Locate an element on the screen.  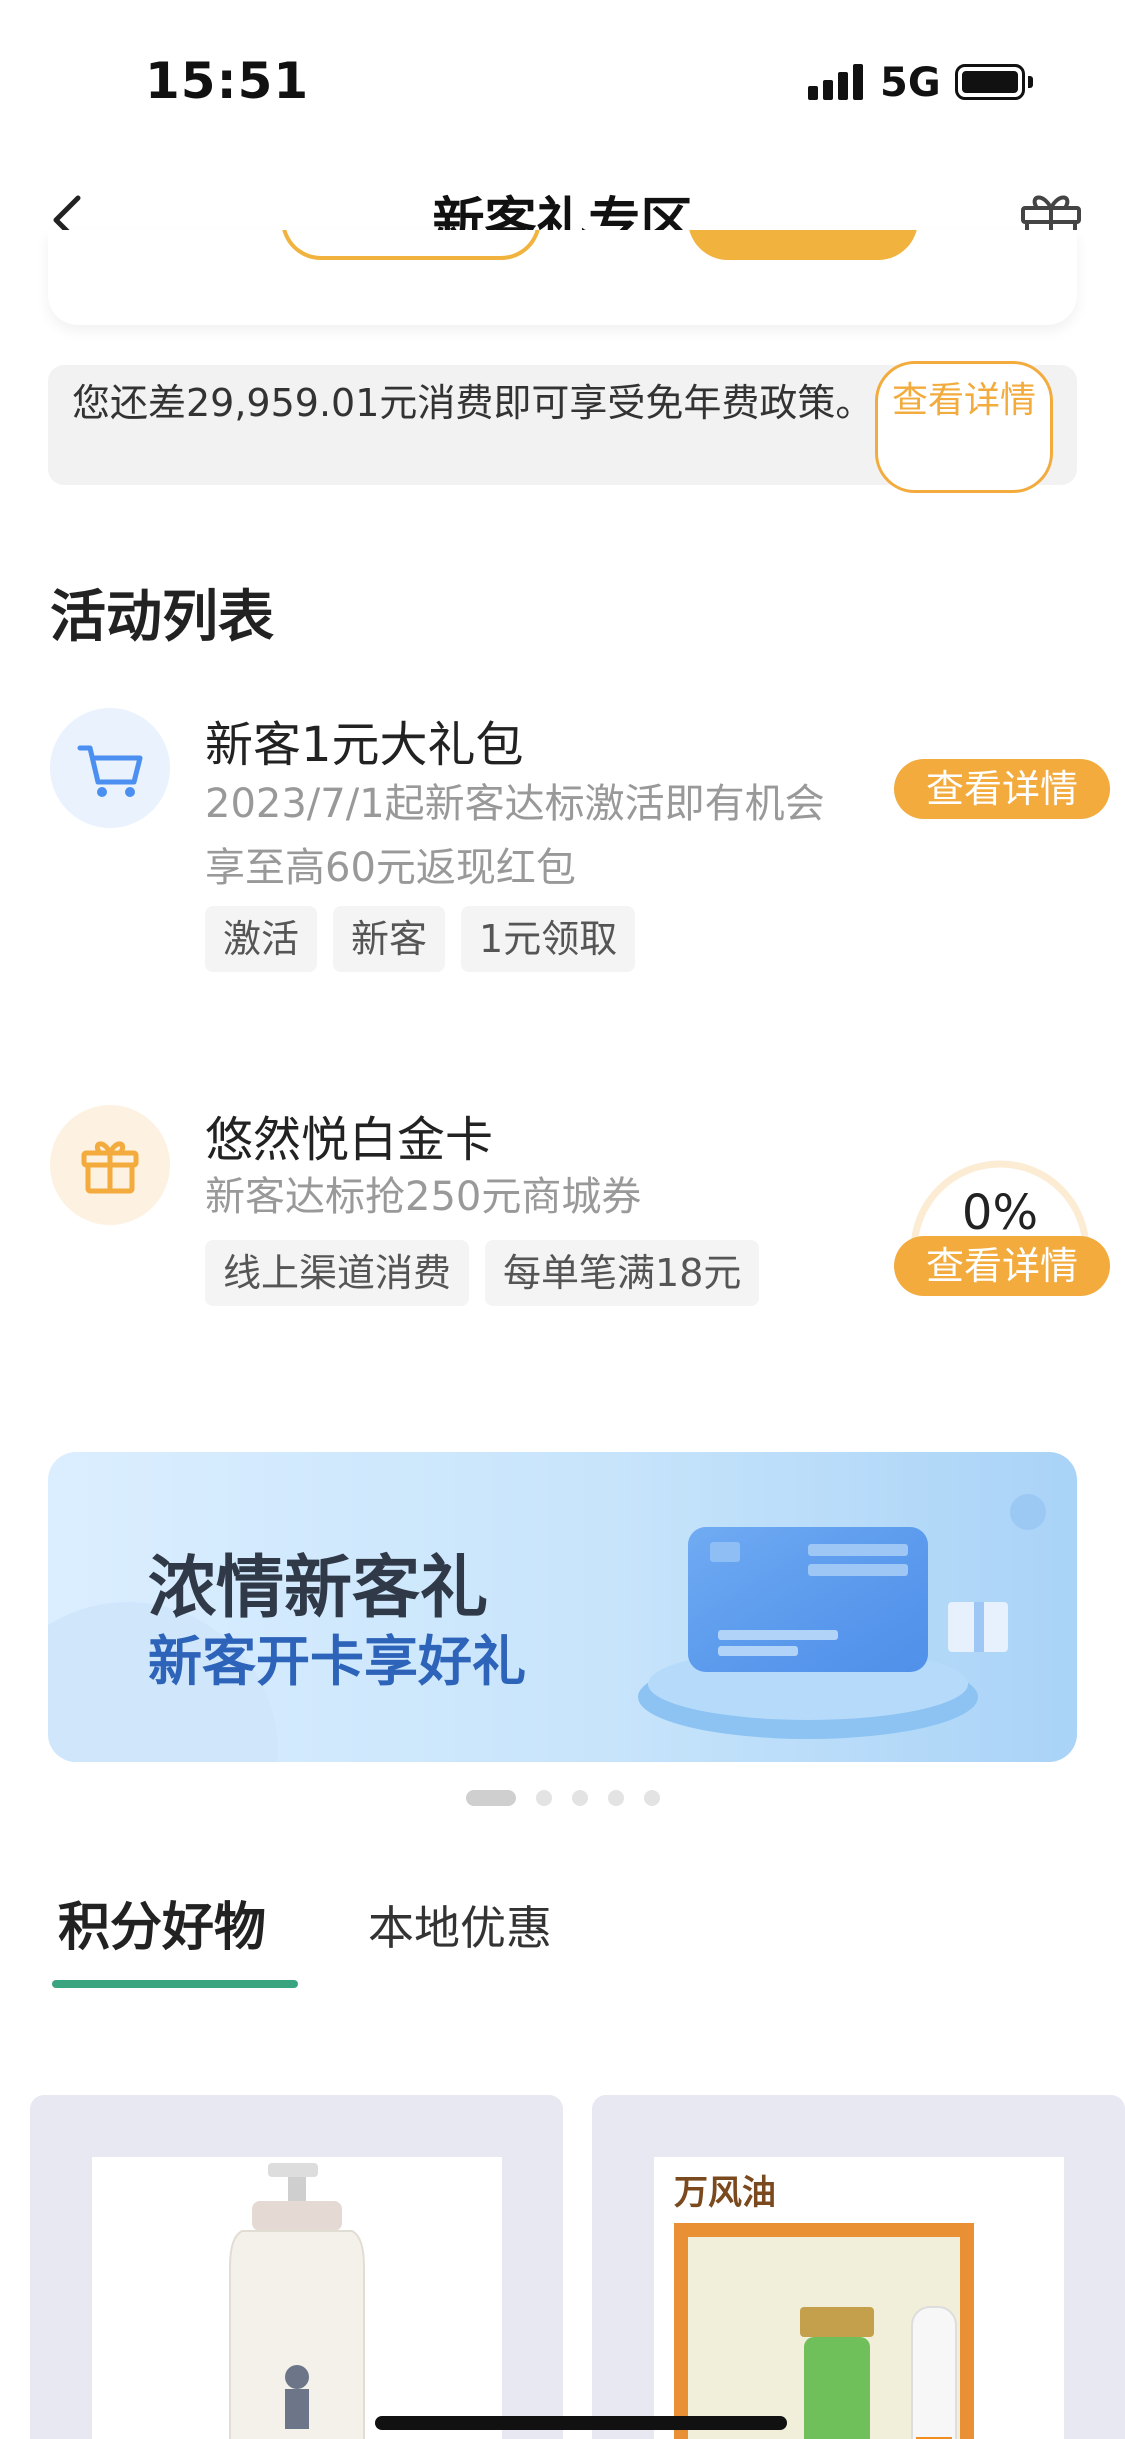
network-label: 5G is located at coordinates (910, 83).